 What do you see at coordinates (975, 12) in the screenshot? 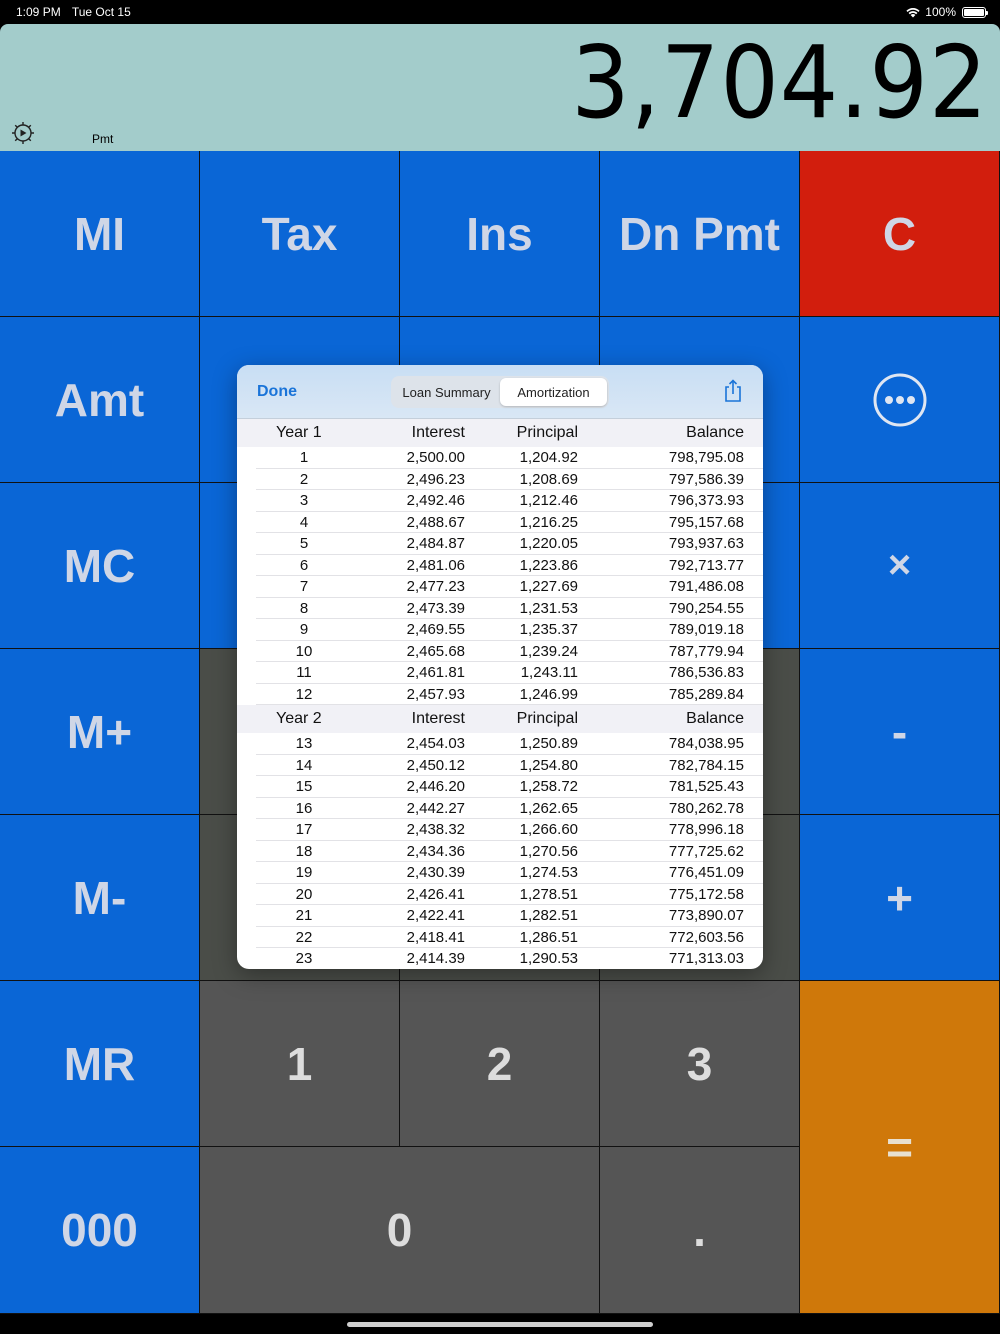
I see `battery-icon` at bounding box center [975, 12].